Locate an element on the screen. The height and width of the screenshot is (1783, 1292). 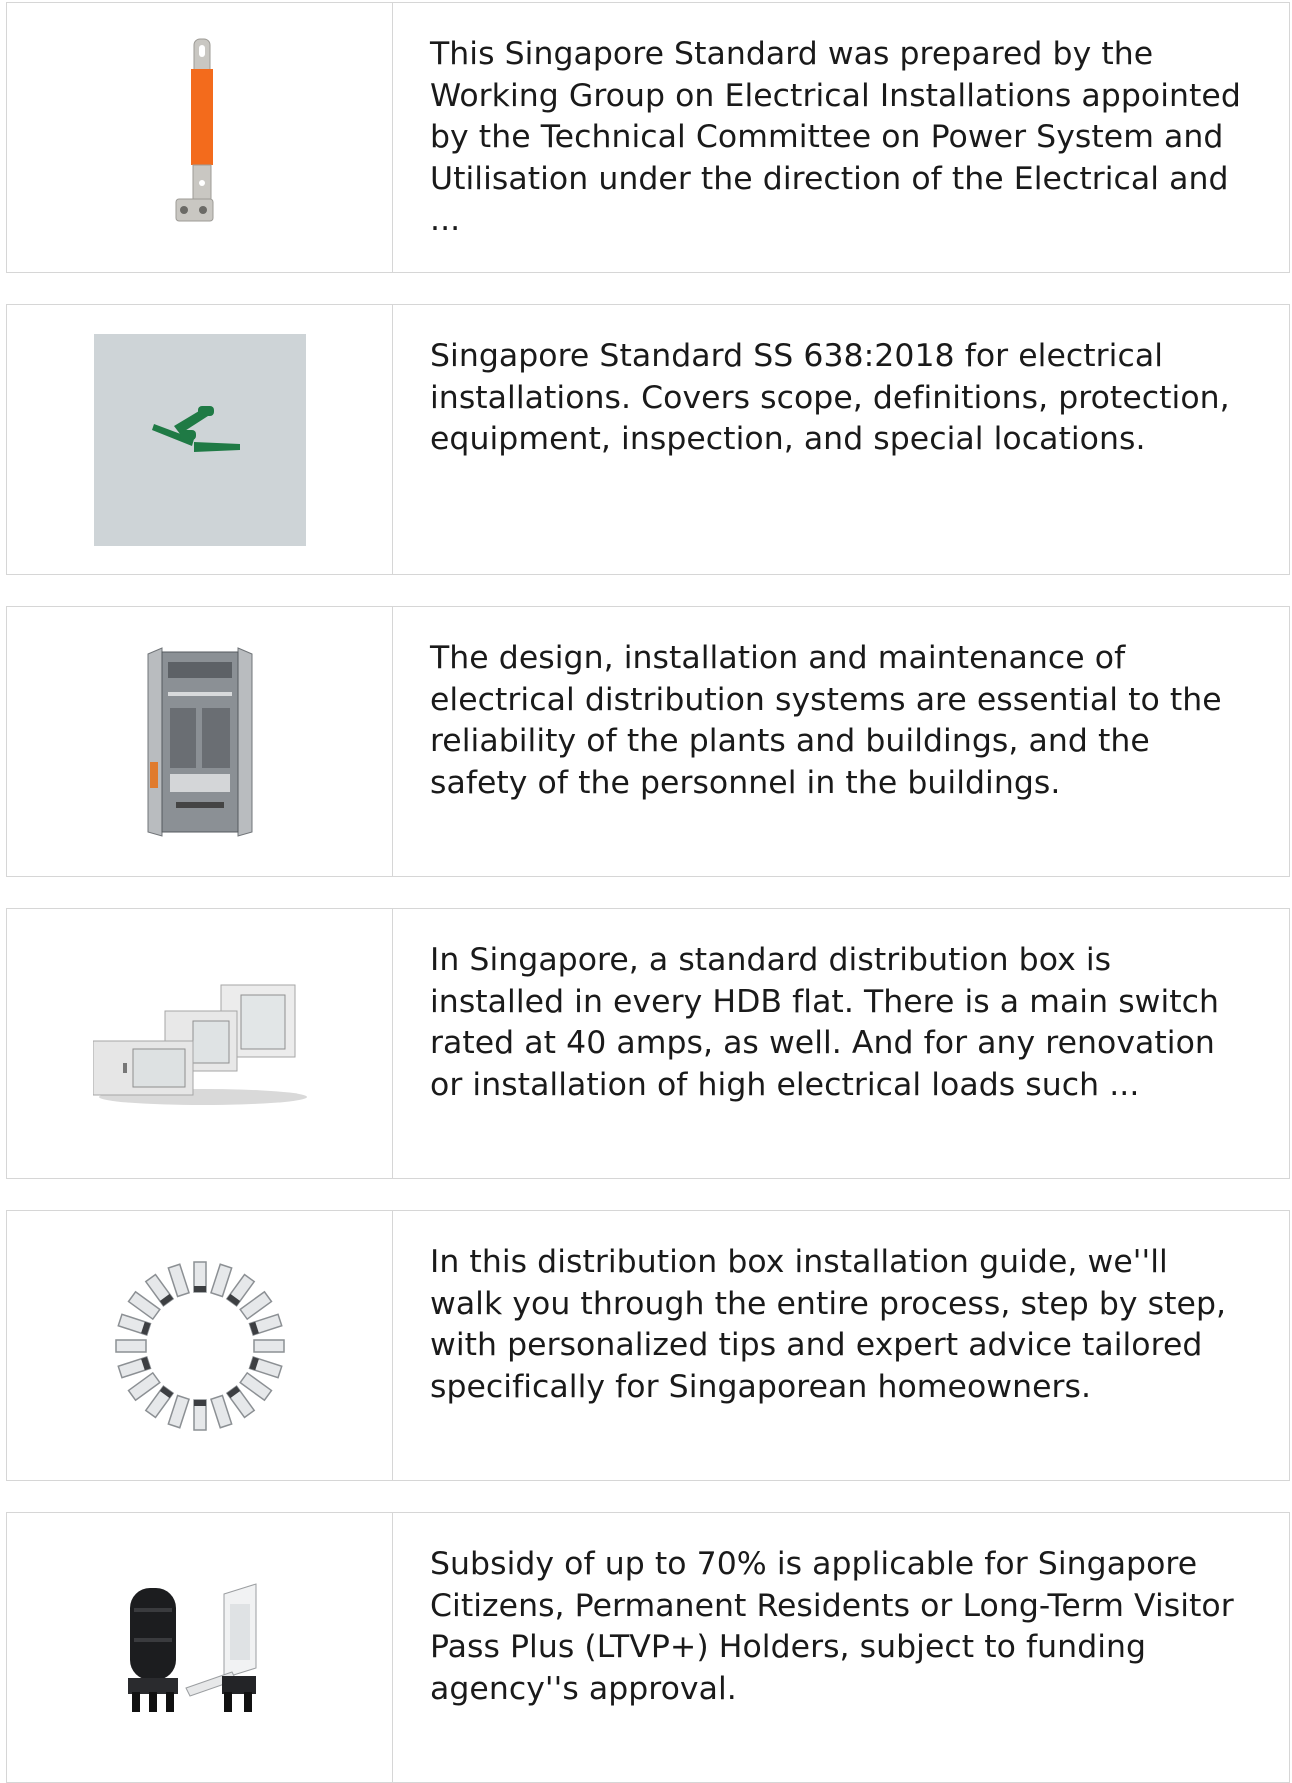
sfp-transceiver-modules-circle-image is located at coordinates (199, 1345).